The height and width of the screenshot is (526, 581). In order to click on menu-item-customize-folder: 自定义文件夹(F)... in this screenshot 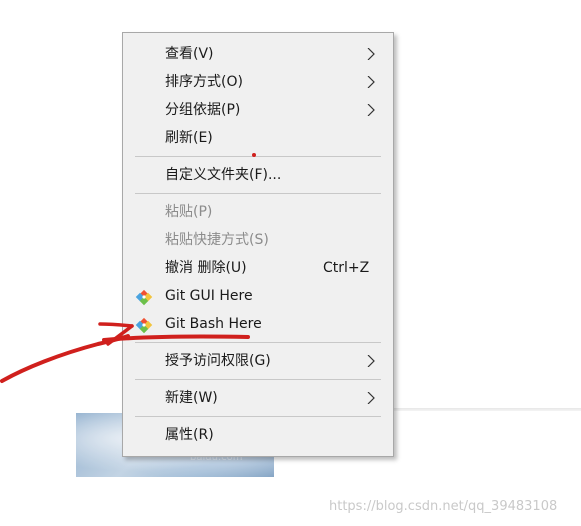, I will do `click(258, 175)`.